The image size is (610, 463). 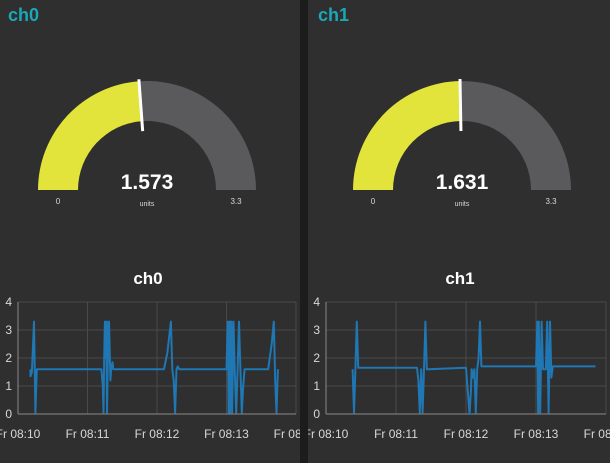 I want to click on gauge-needle, so click(x=460, y=105).